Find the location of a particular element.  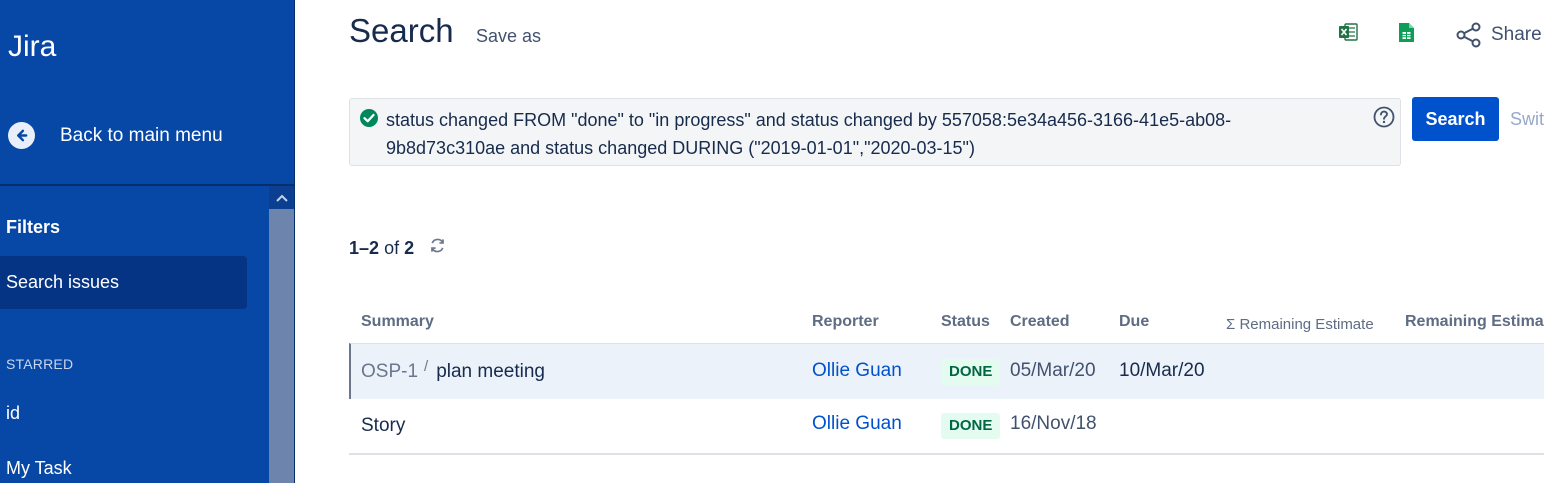

share-button: Share is located at coordinates (1499, 35).